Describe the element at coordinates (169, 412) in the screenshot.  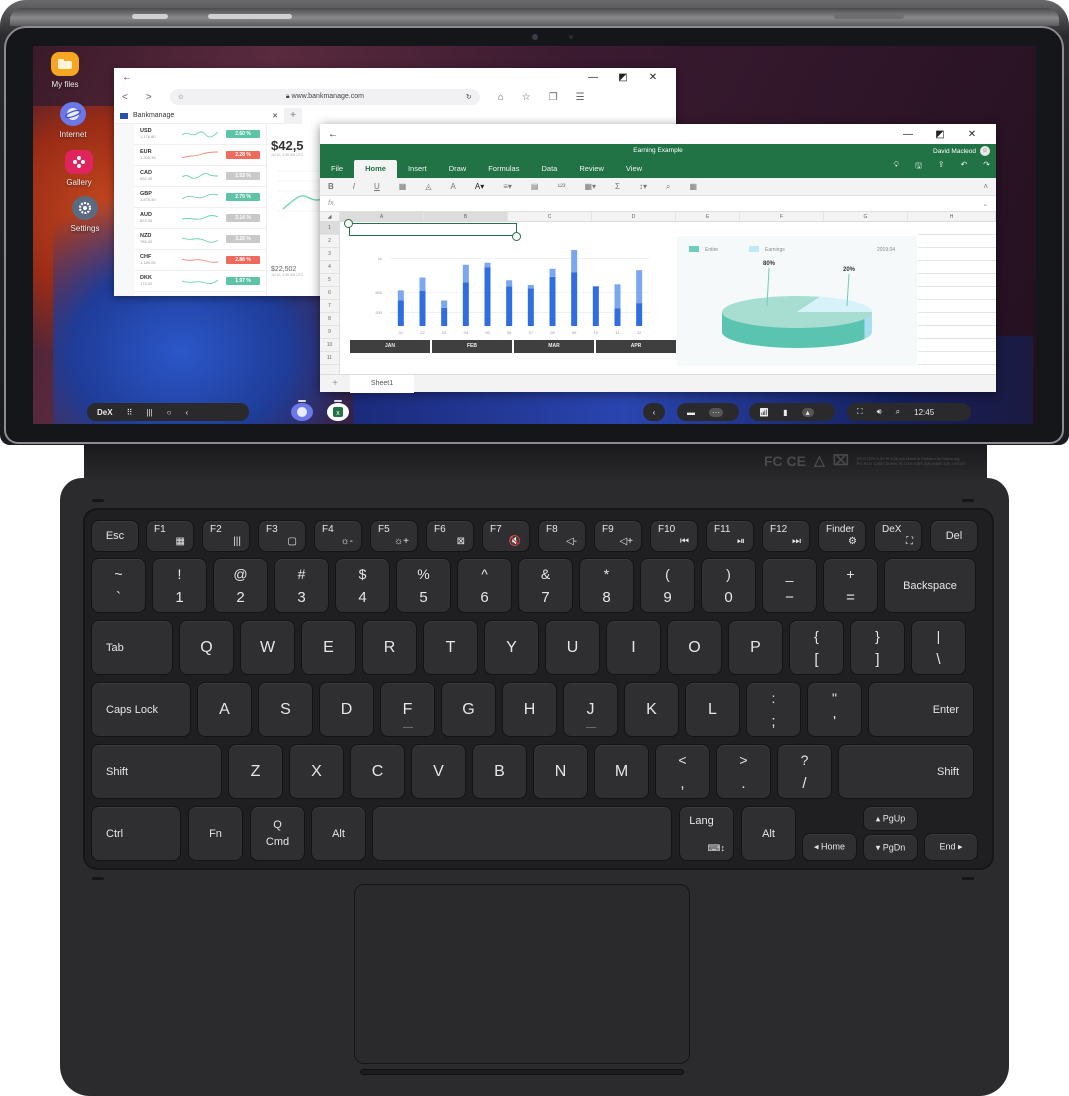
I see `home-circle-icon: ○` at that location.